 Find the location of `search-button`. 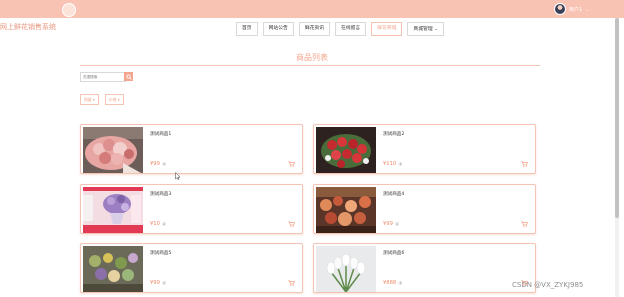

search-button is located at coordinates (128, 76).